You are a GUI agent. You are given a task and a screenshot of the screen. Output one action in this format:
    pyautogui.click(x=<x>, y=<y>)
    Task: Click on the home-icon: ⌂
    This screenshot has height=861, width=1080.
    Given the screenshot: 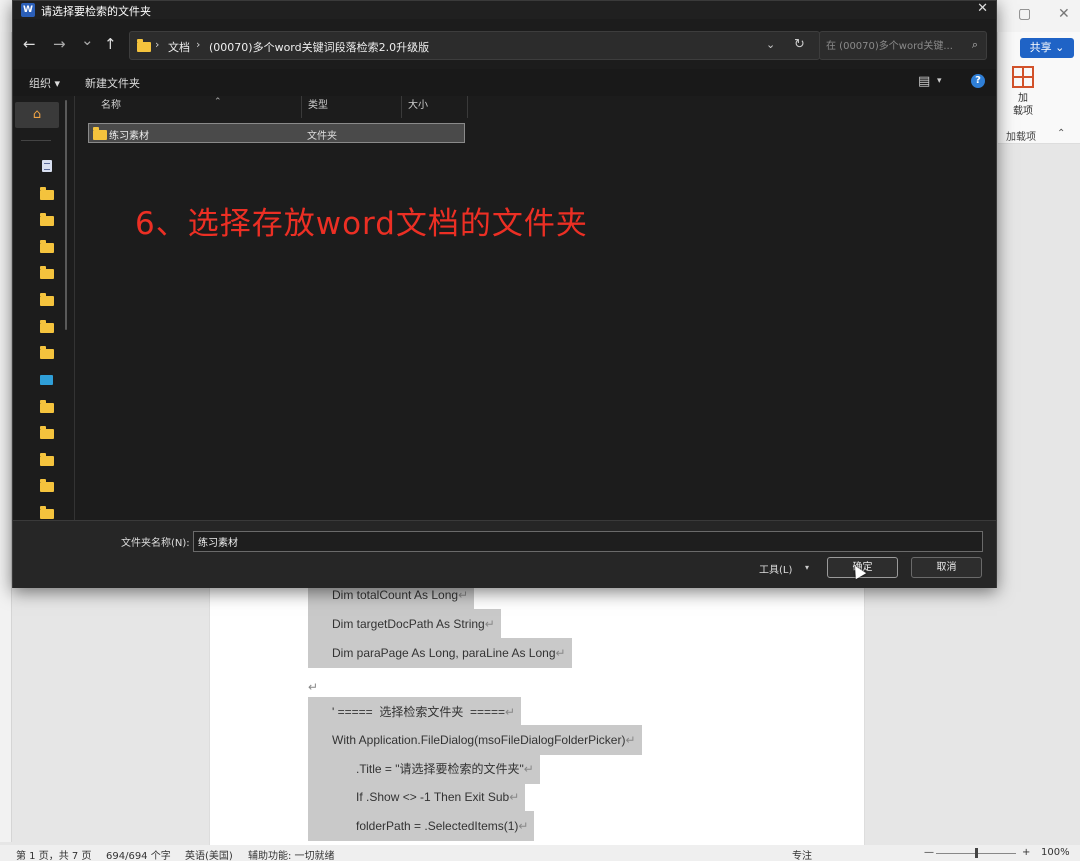 What is the action you would take?
    pyautogui.click(x=37, y=115)
    